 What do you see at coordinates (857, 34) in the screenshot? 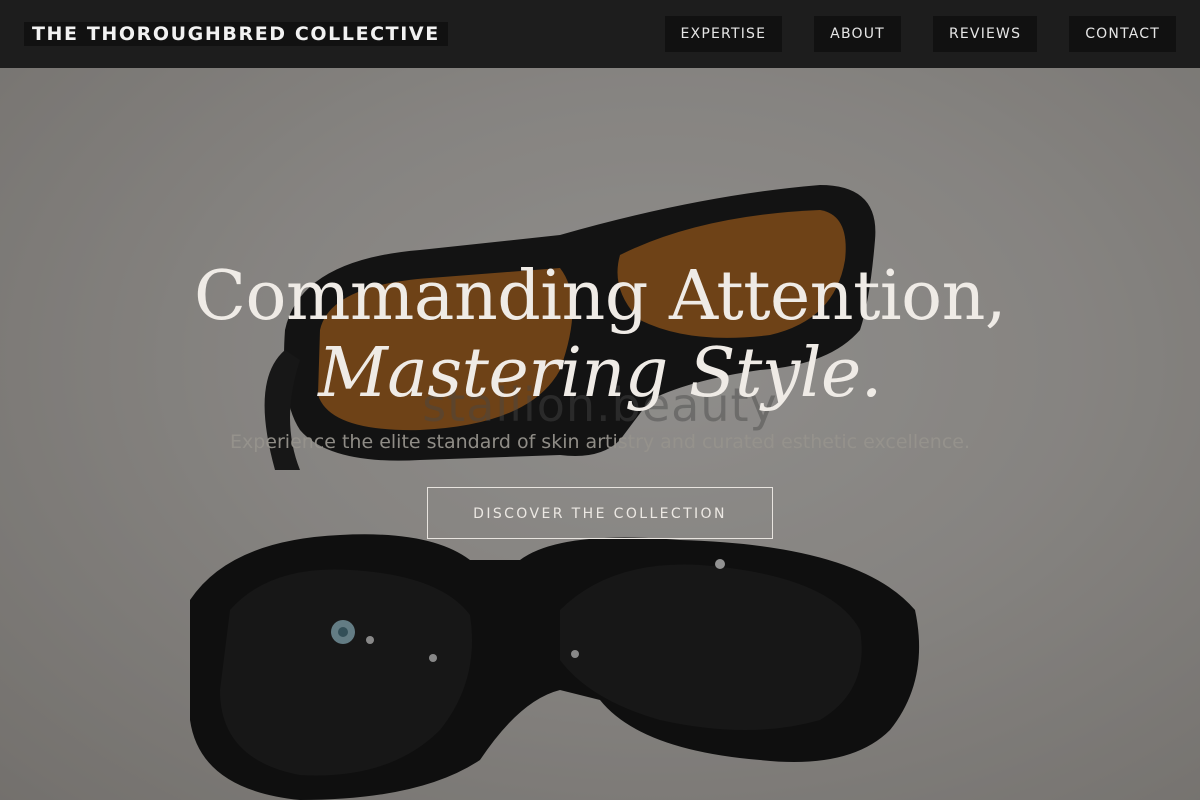
I see `nav-item-about: ABOUT` at bounding box center [857, 34].